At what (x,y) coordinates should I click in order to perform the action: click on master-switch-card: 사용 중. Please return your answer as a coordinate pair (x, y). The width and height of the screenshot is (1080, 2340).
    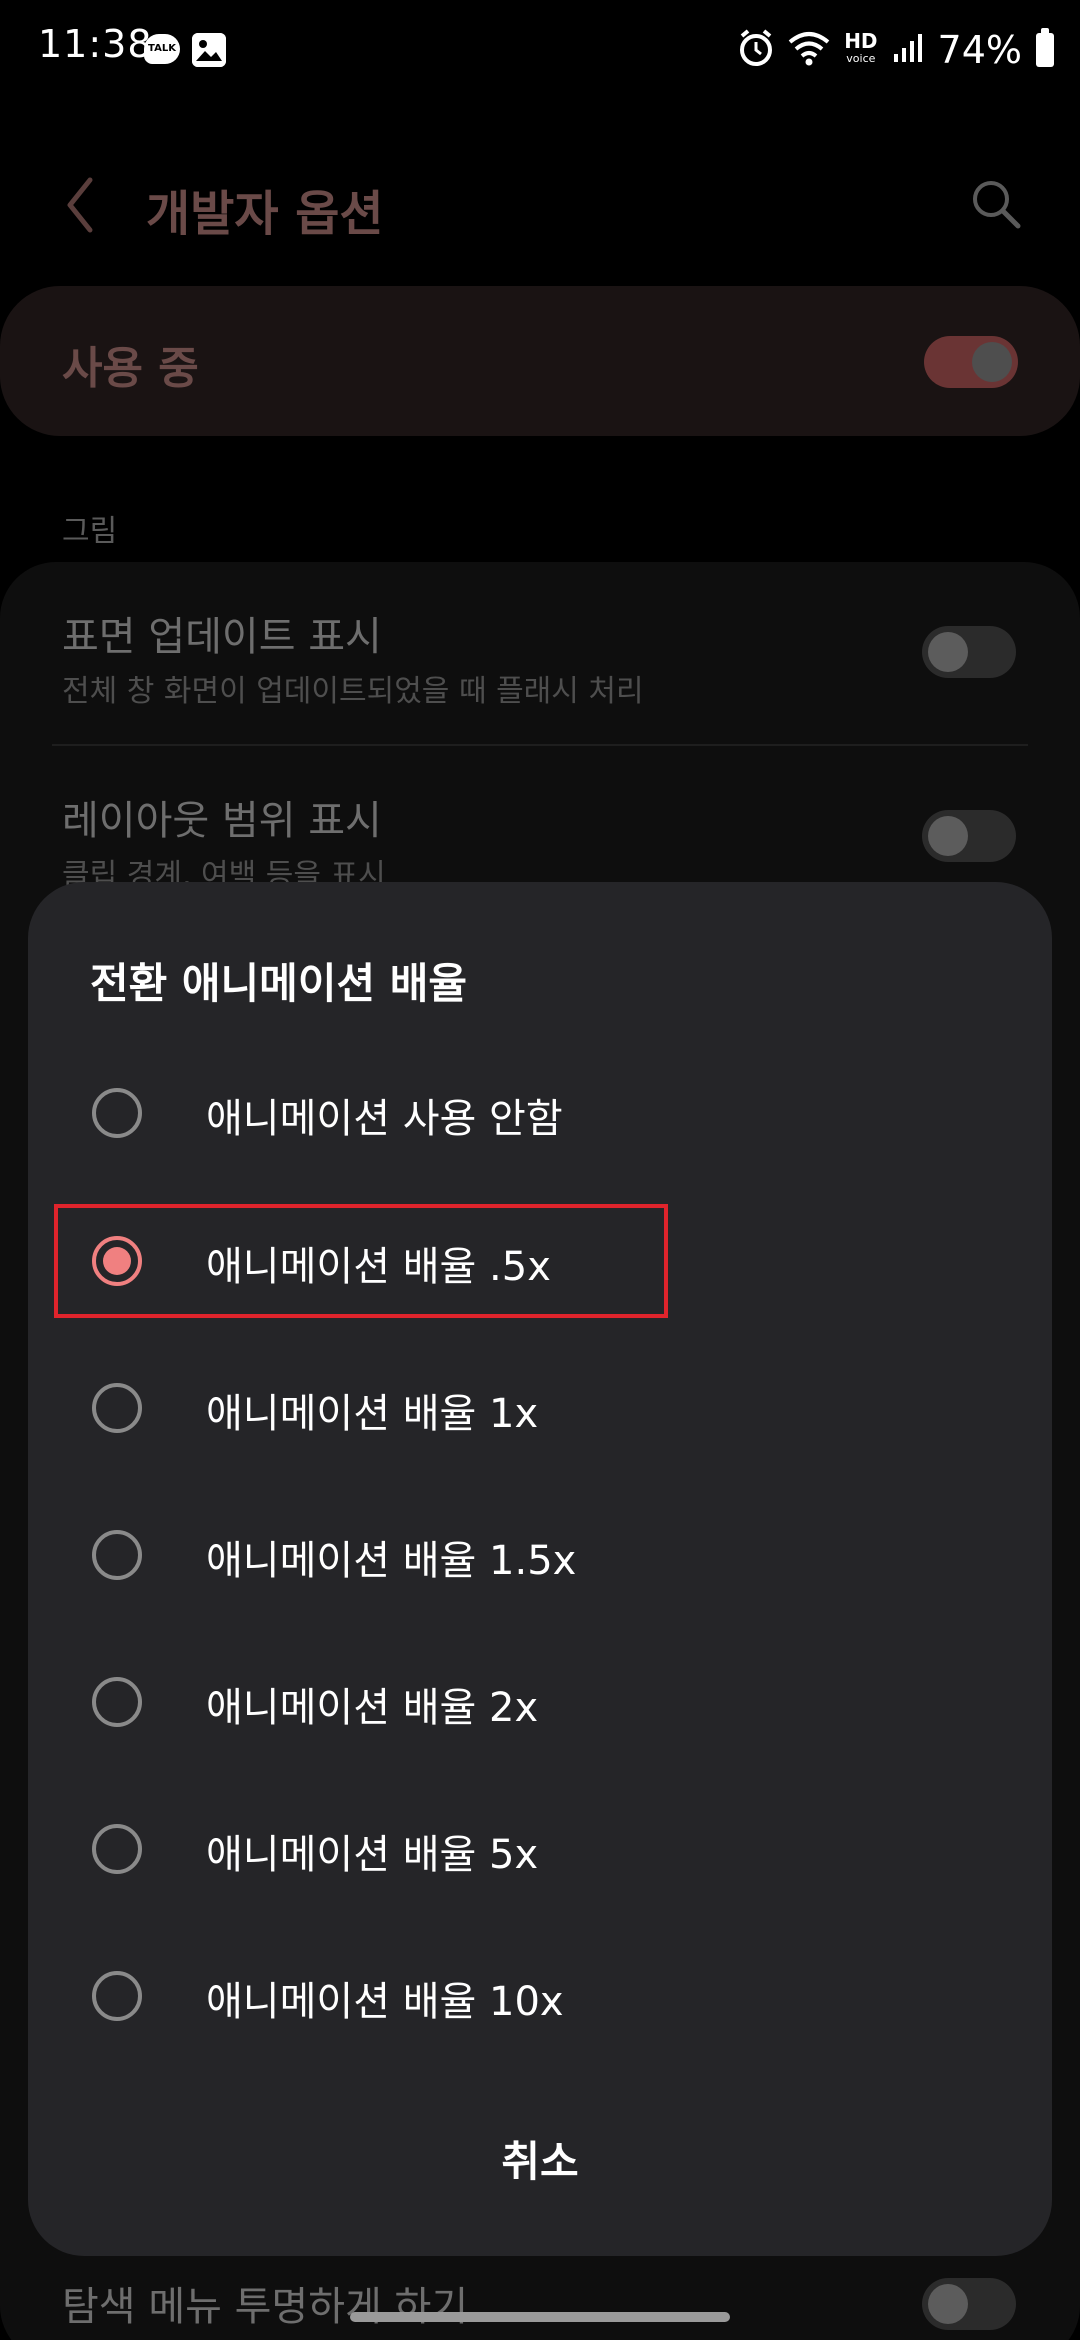
    Looking at the image, I should click on (540, 361).